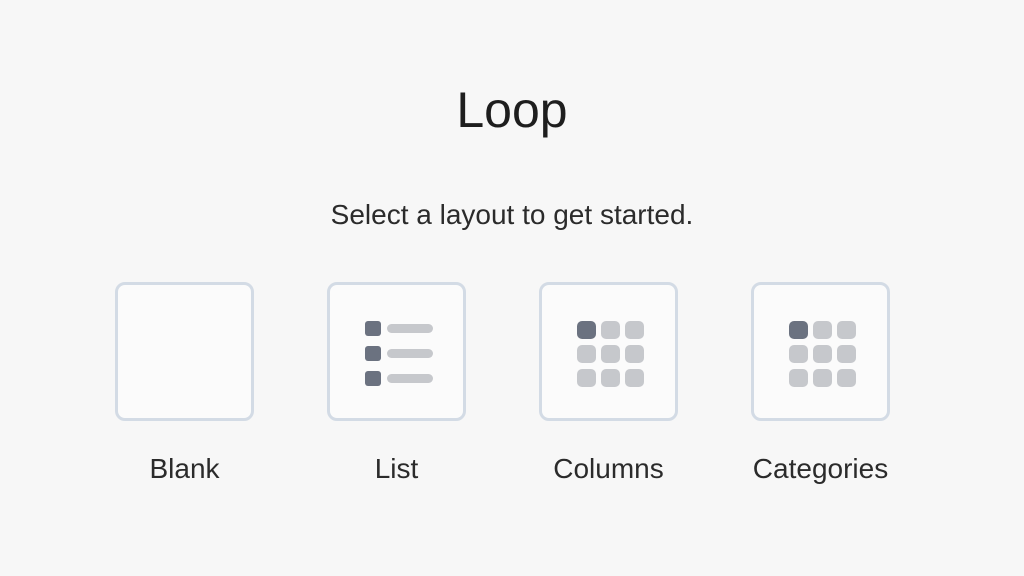 This screenshot has height=576, width=1024. What do you see at coordinates (184, 351) in the screenshot?
I see `layout-tile-blank` at bounding box center [184, 351].